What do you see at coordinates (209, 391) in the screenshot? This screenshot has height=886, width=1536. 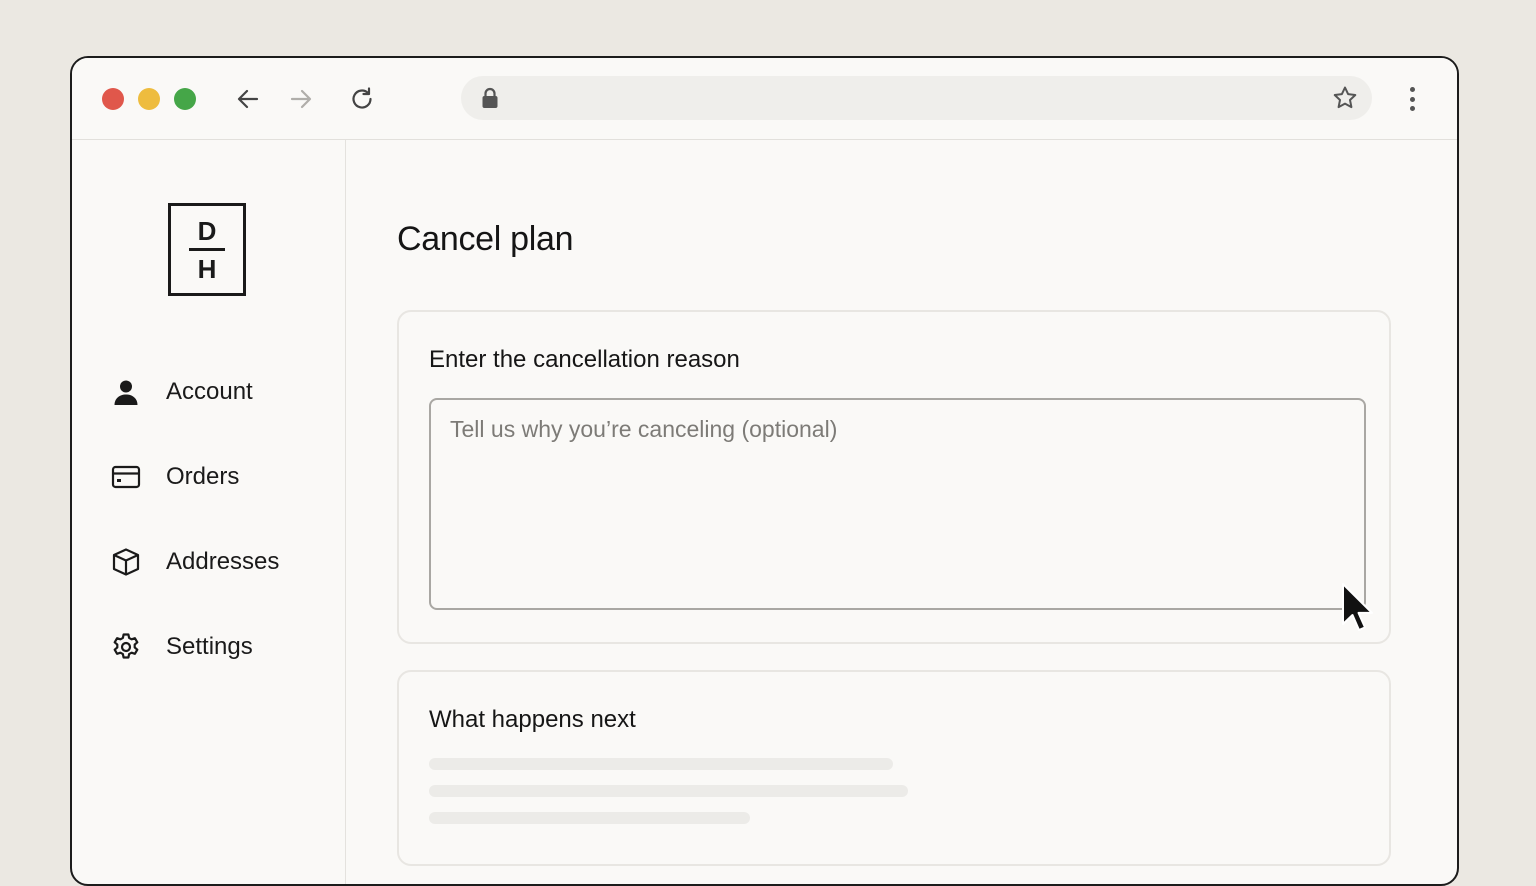 I see `sidebar-item-label: Account` at bounding box center [209, 391].